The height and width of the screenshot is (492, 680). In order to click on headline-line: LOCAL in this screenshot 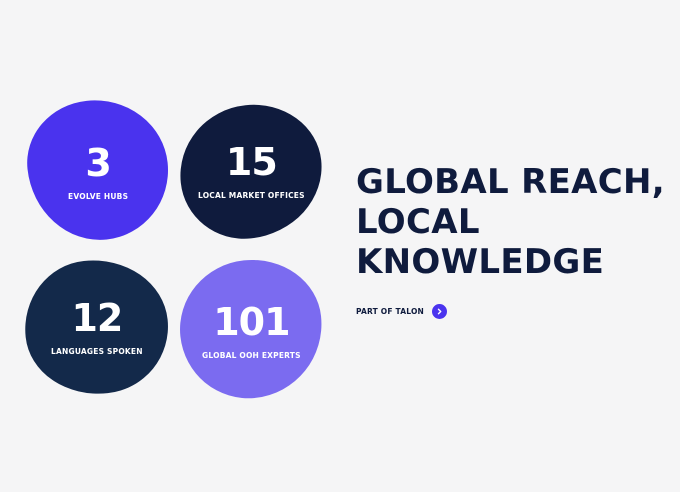, I will do `click(418, 222)`.